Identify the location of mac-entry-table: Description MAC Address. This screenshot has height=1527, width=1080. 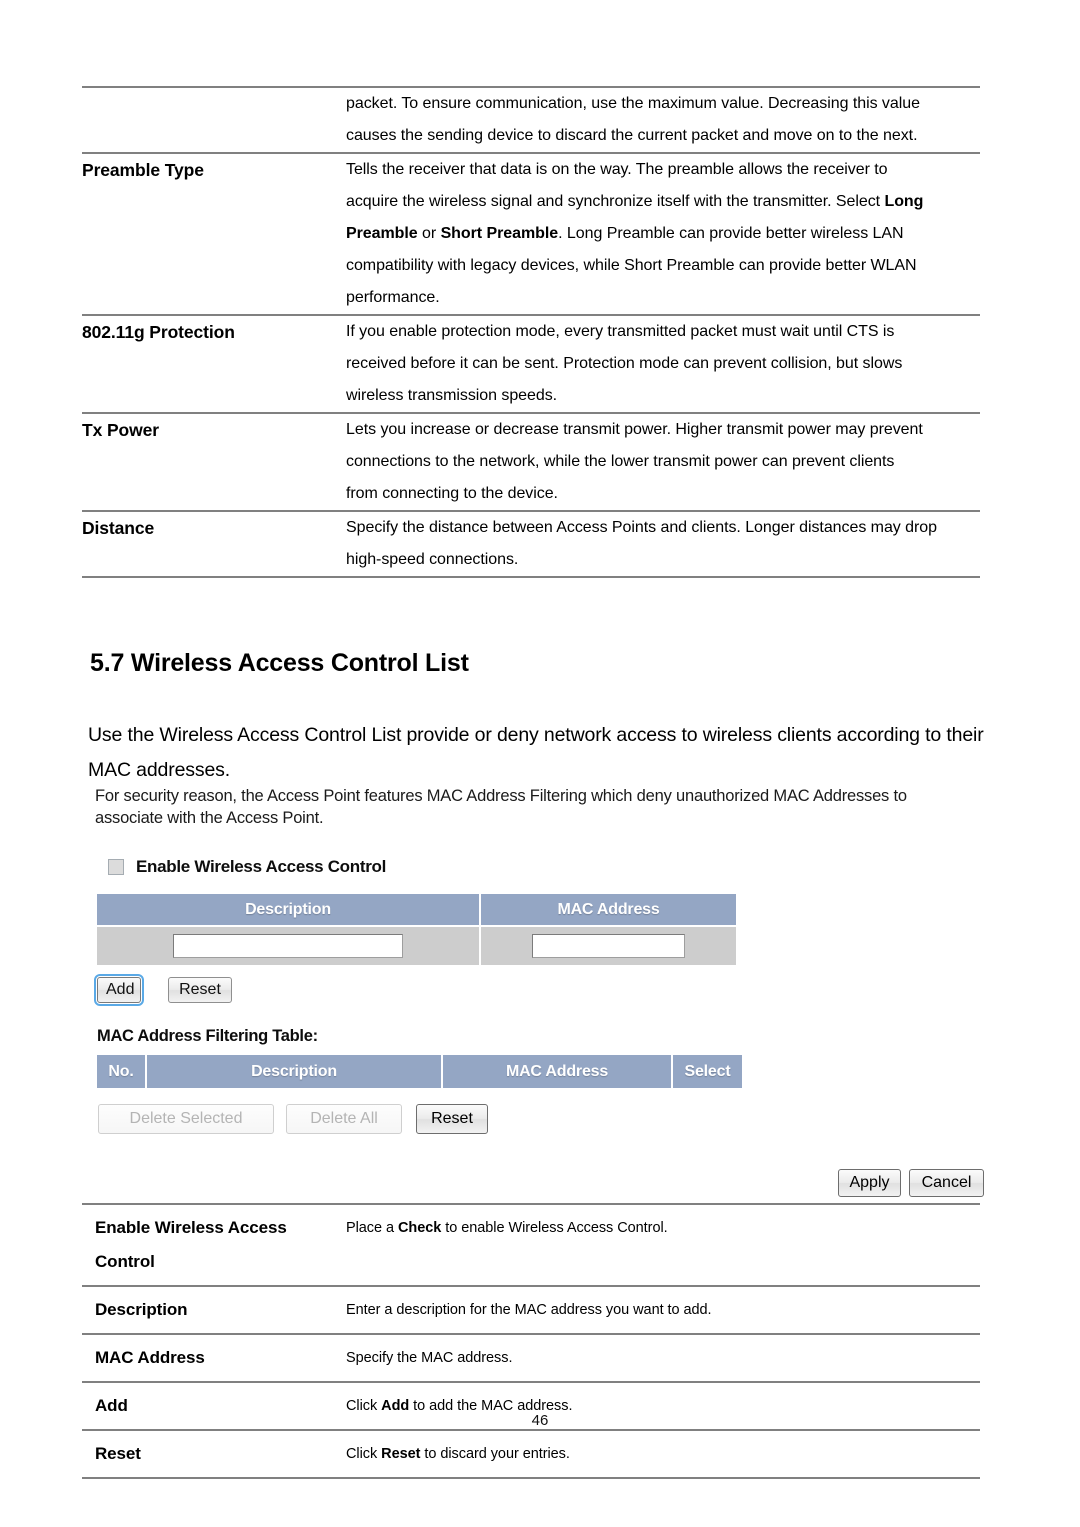
(416, 929).